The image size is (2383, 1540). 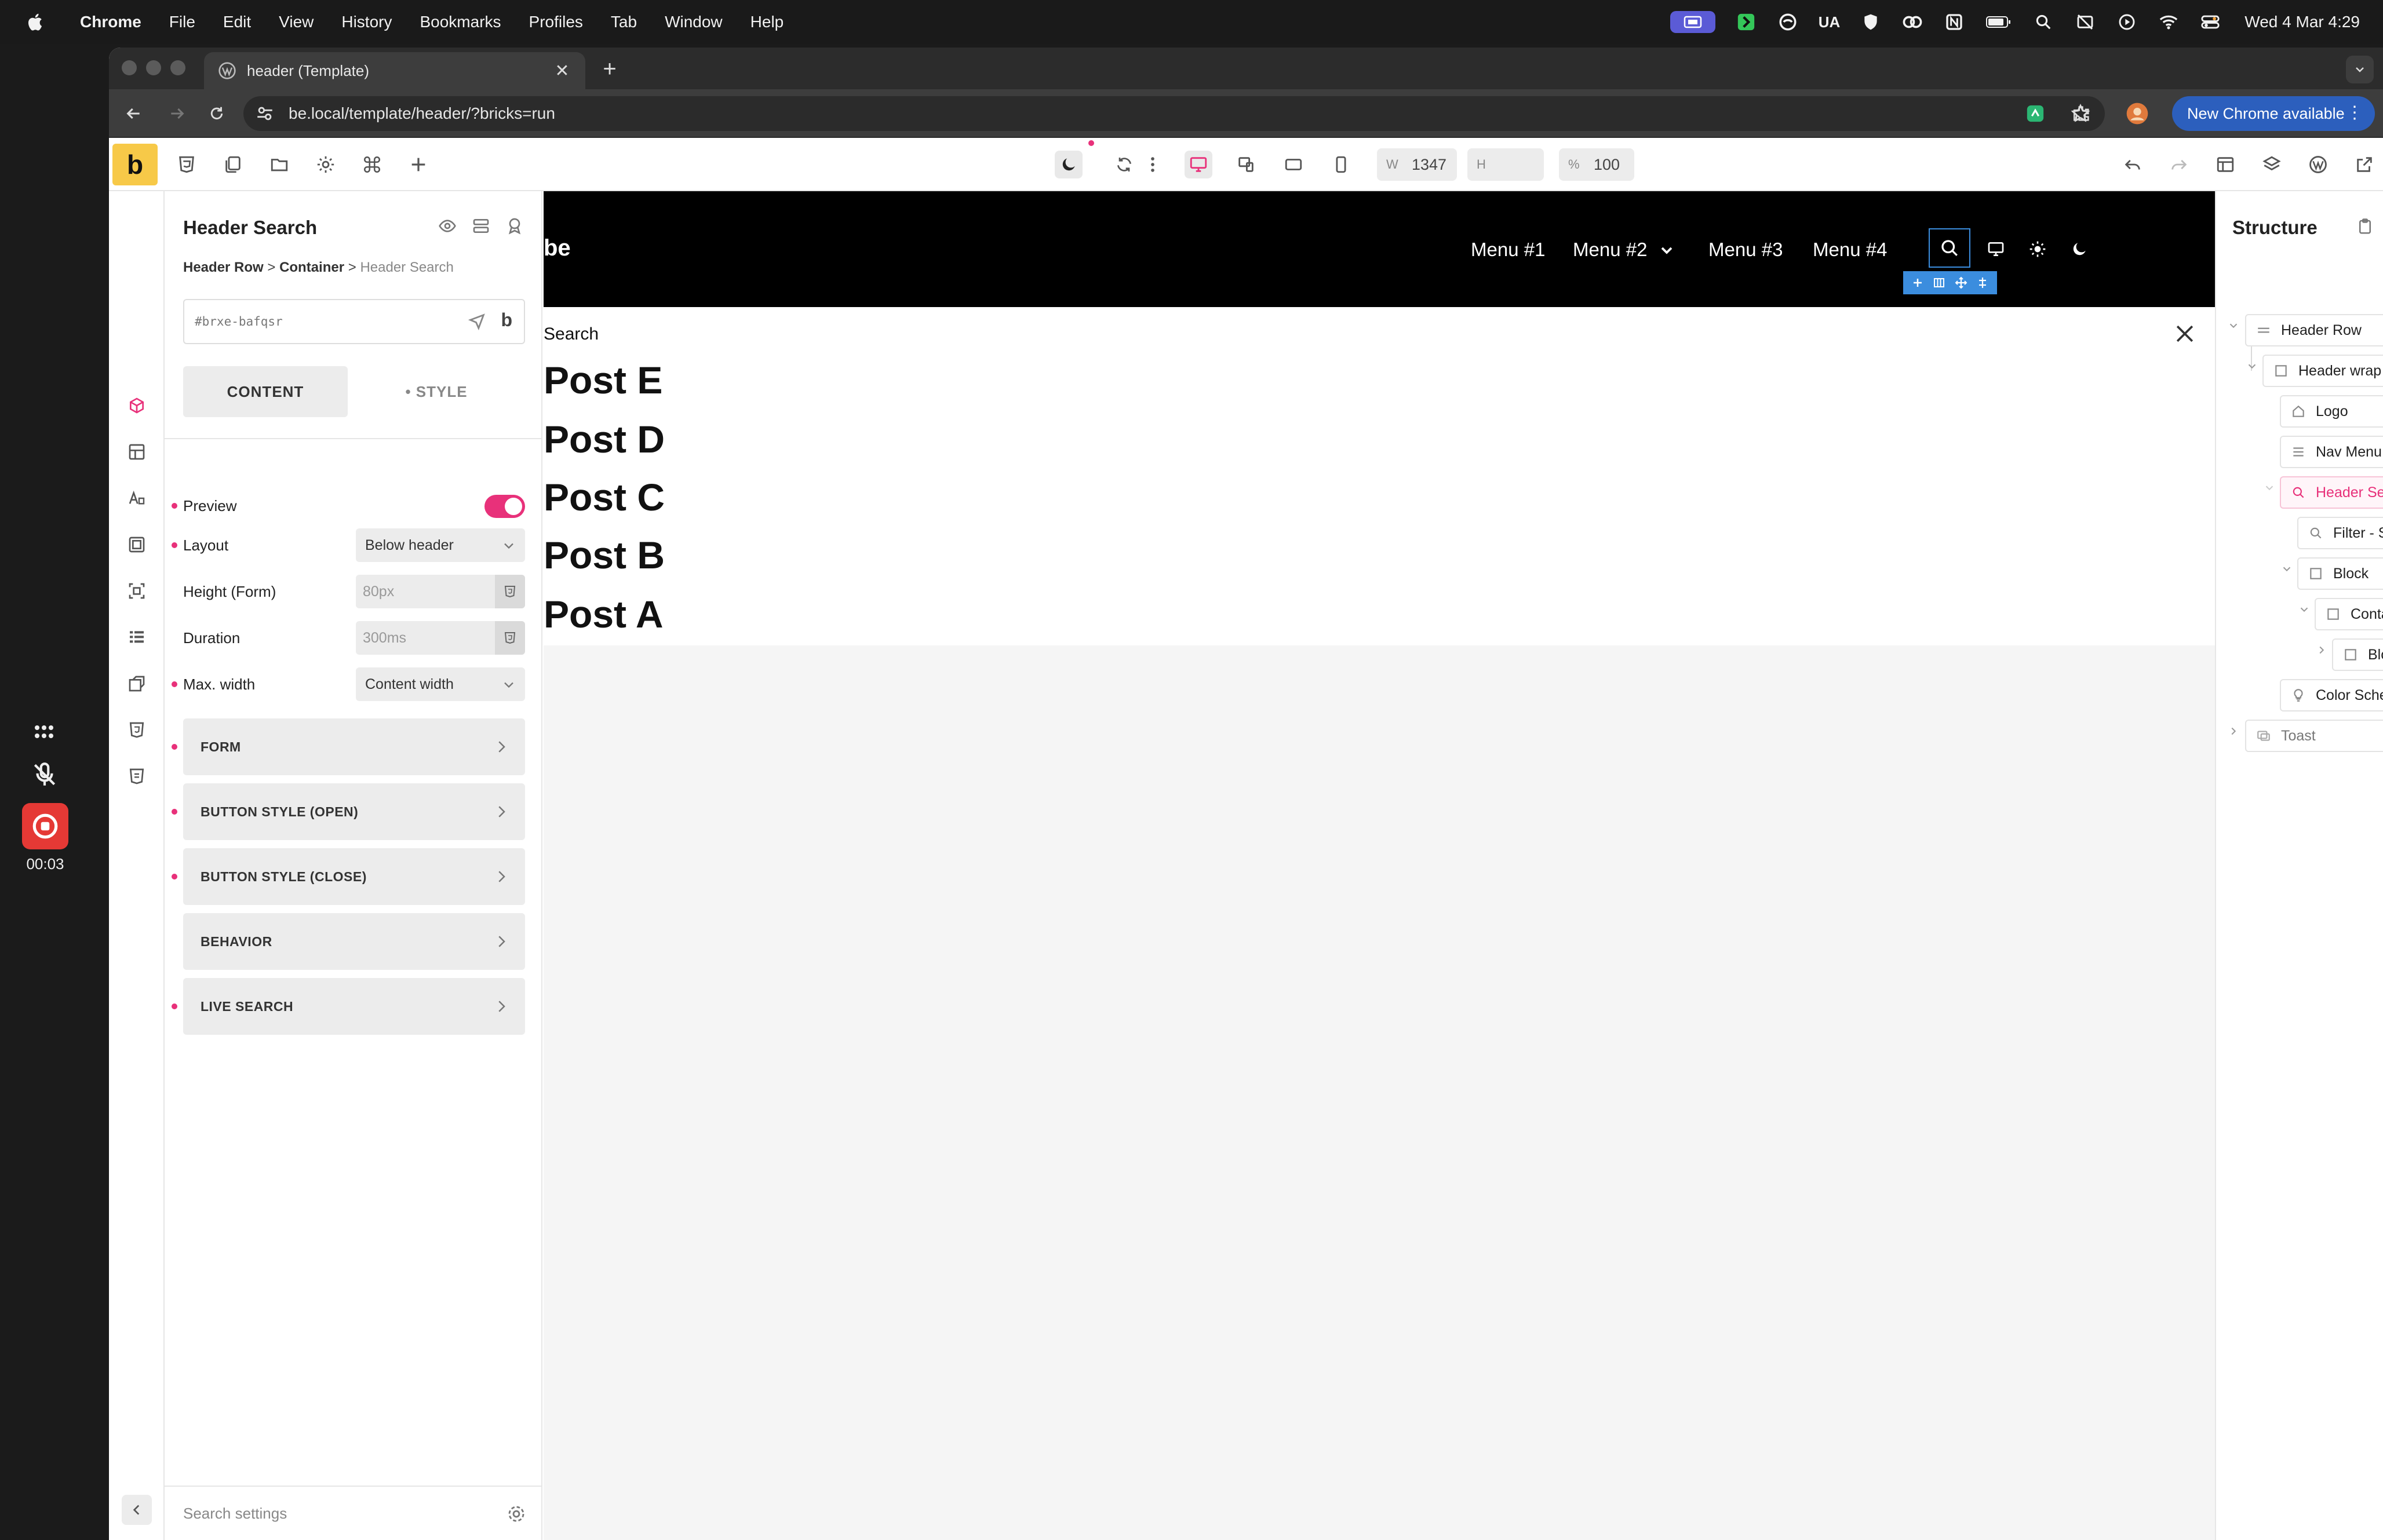 I want to click on menu-history: History, so click(x=367, y=22).